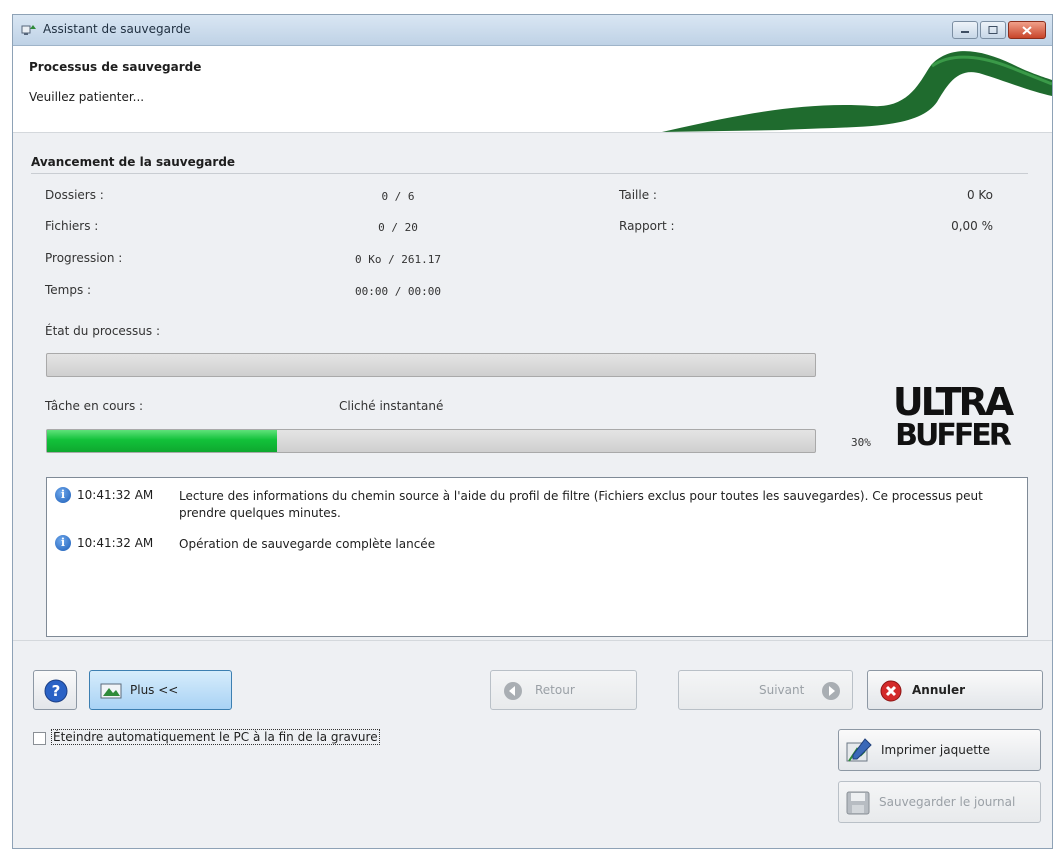 This screenshot has width=1053, height=849. What do you see at coordinates (74, 195) in the screenshot?
I see `folders-label: Dossiers :` at bounding box center [74, 195].